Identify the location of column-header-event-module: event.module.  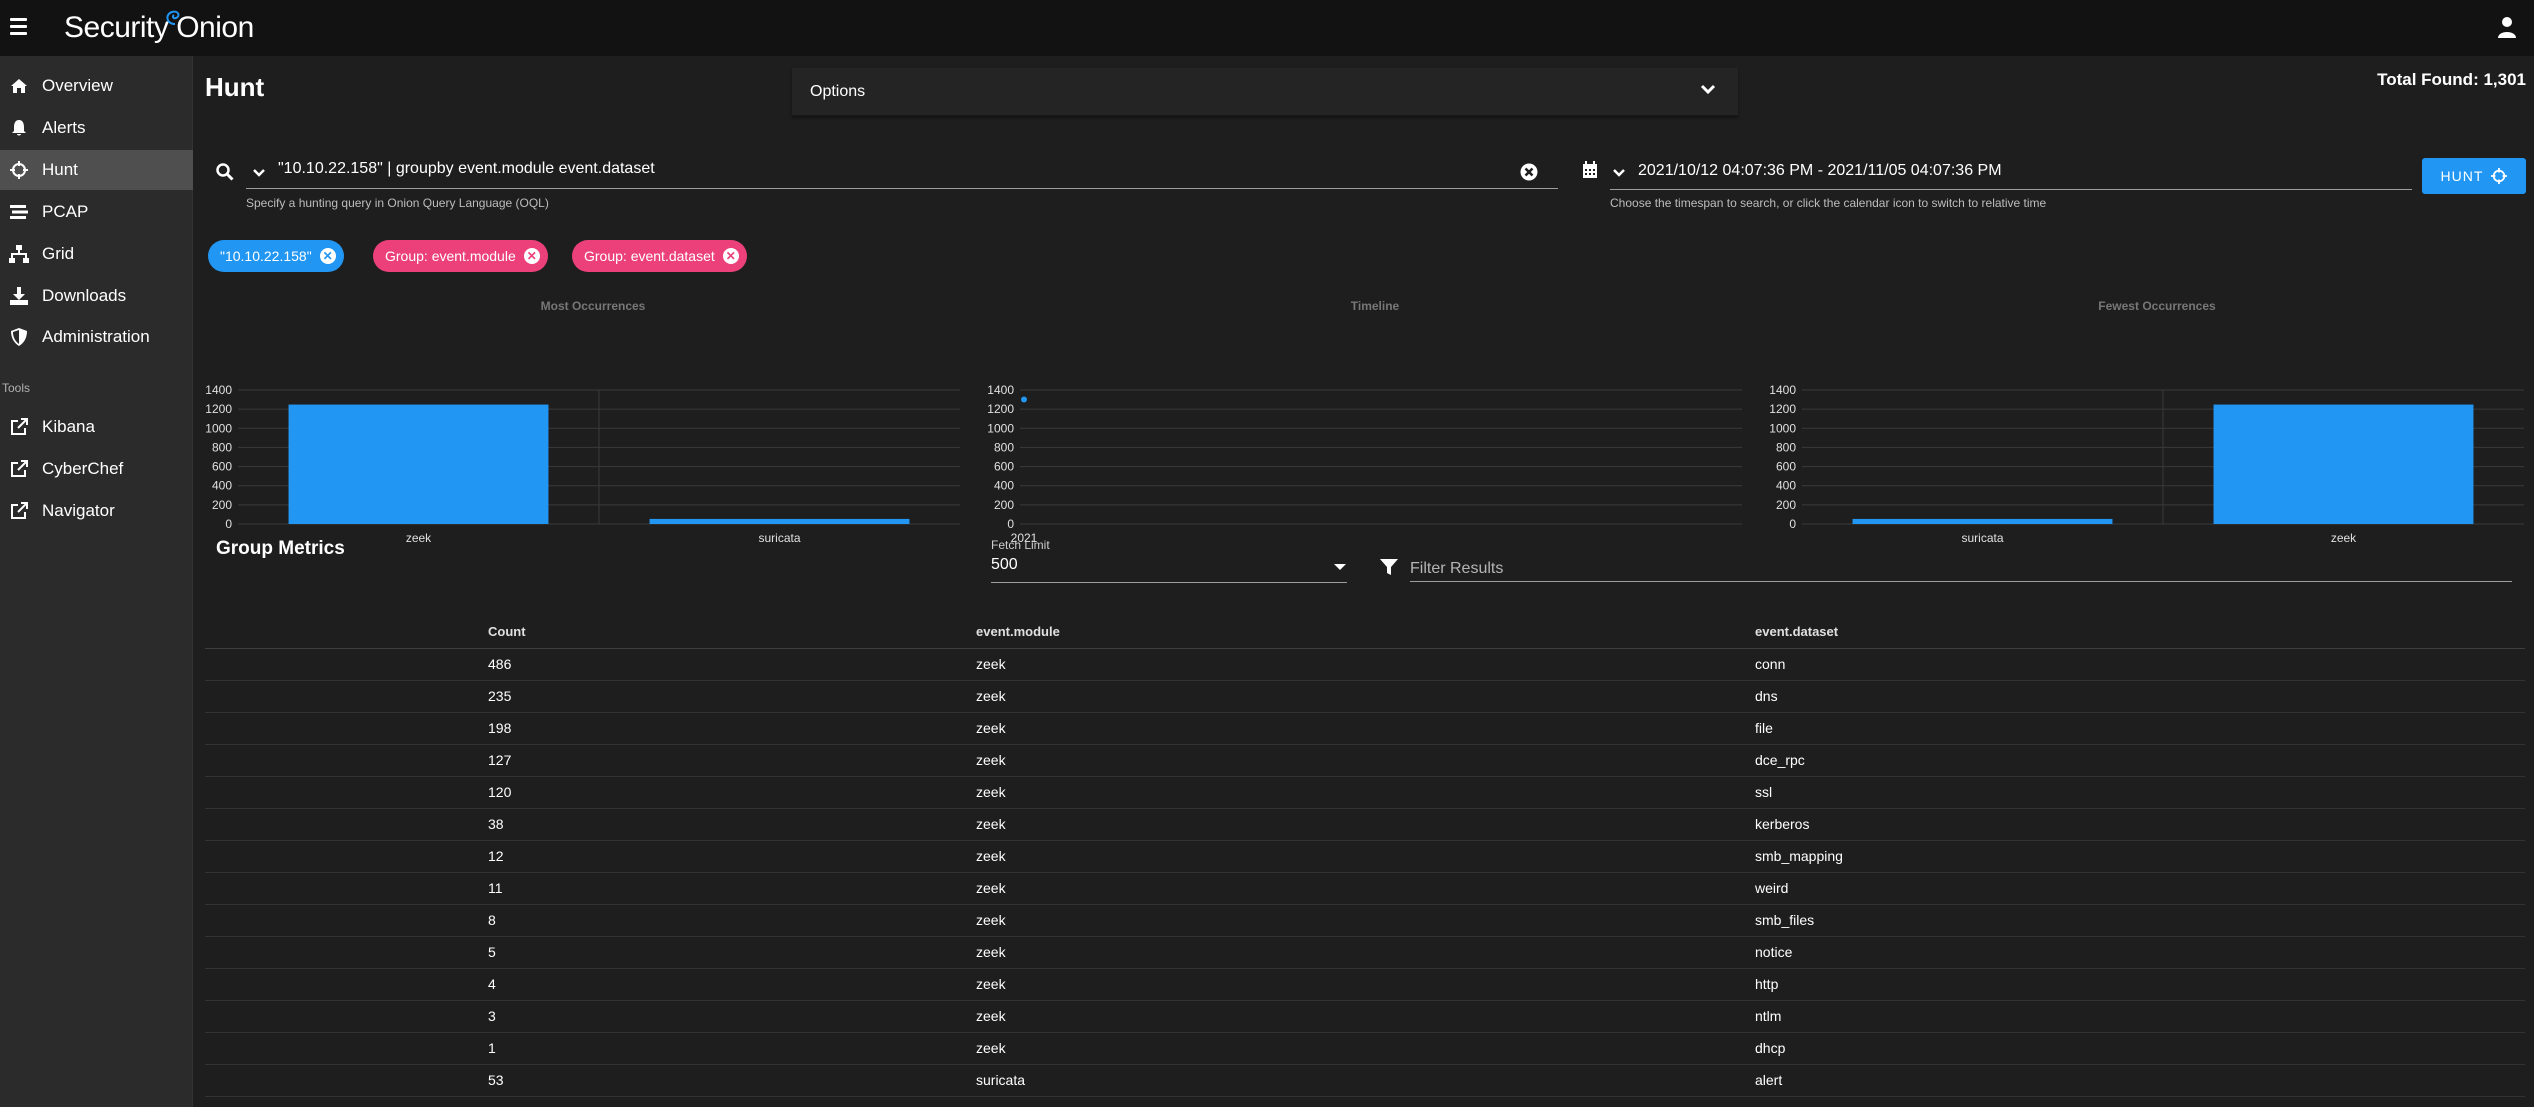
(1365, 632).